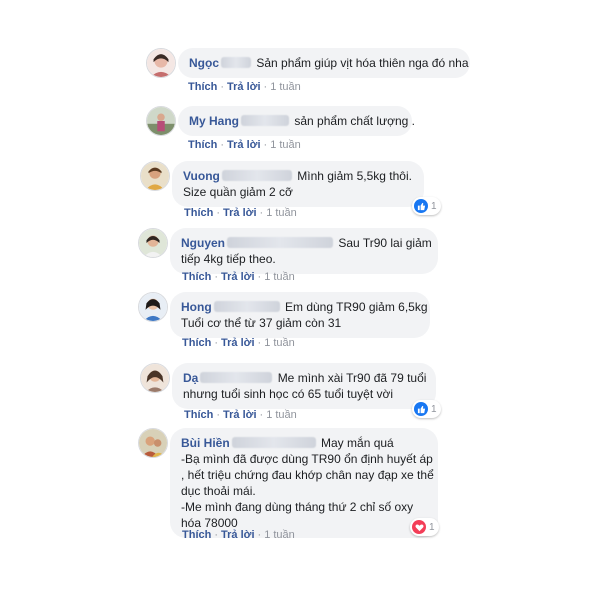  I want to click on commenter-name: My Hang, so click(214, 121).